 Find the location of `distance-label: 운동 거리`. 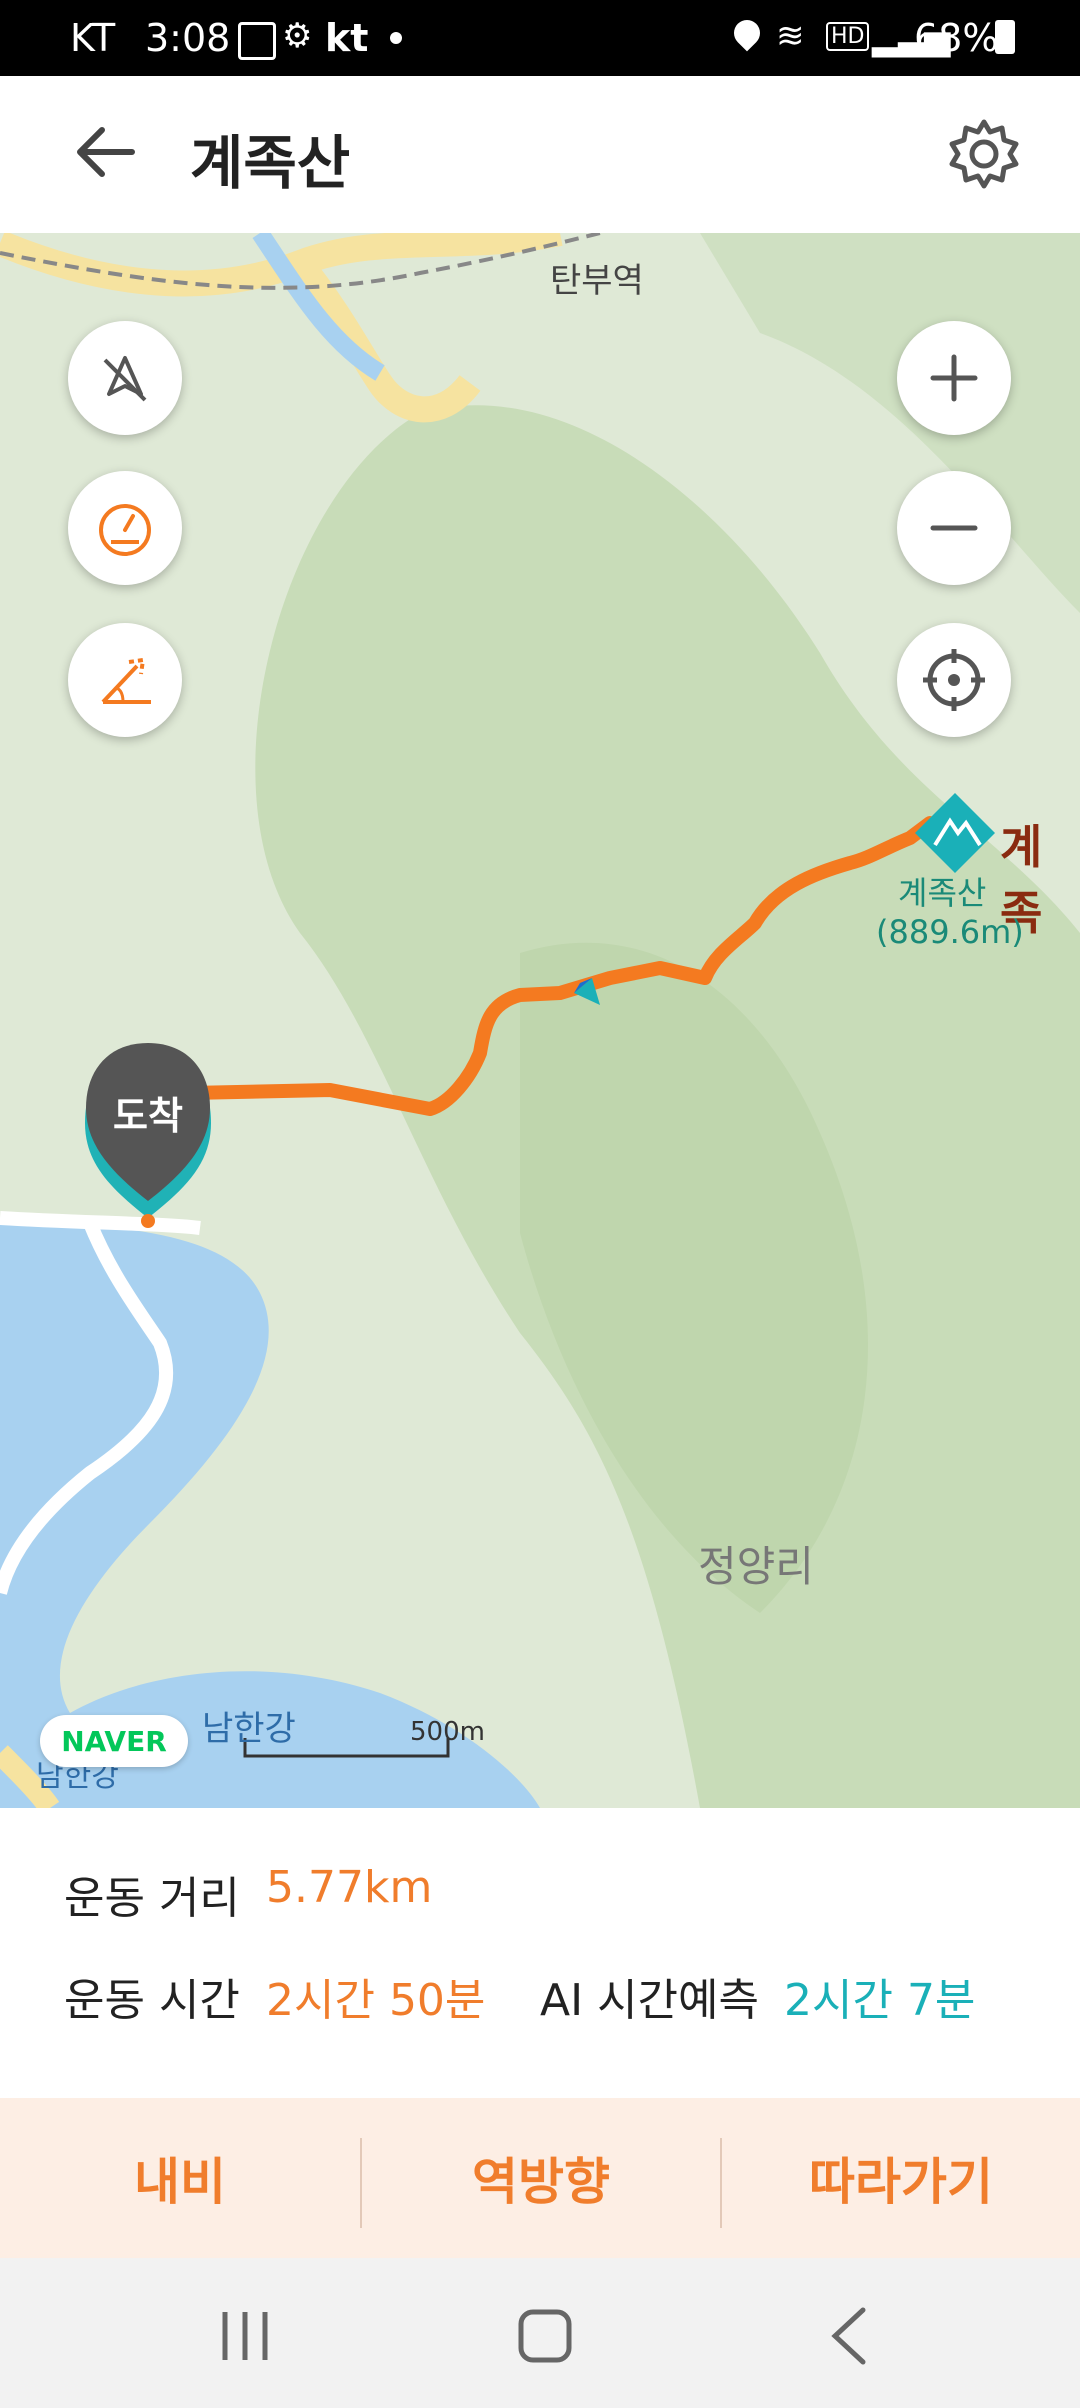

distance-label: 운동 거리 is located at coordinates (152, 1898).